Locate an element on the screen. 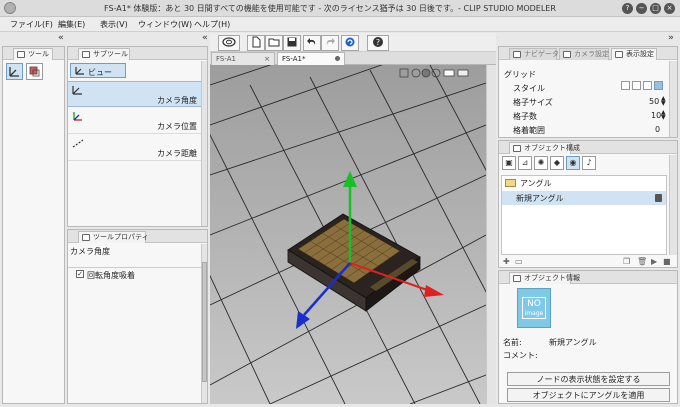 The height and width of the screenshot is (407, 680). menu-edit: 編集(E) is located at coordinates (71, 24).